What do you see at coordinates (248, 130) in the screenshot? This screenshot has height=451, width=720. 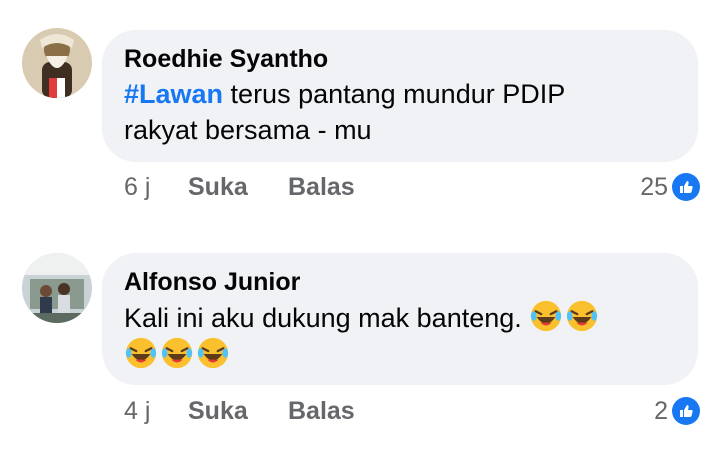 I see `comment-text-line2: rakyat bersama - mu` at bounding box center [248, 130].